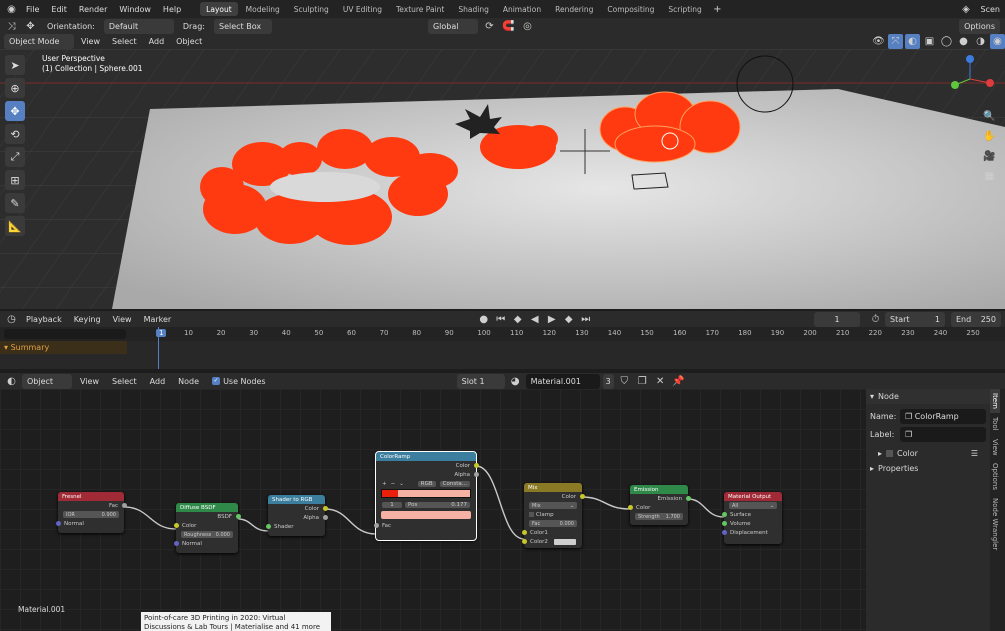  Describe the element at coordinates (296, 515) in the screenshot. I see `shader-to-rgb-node: Shader to RGB Color Alpha Shader` at that location.